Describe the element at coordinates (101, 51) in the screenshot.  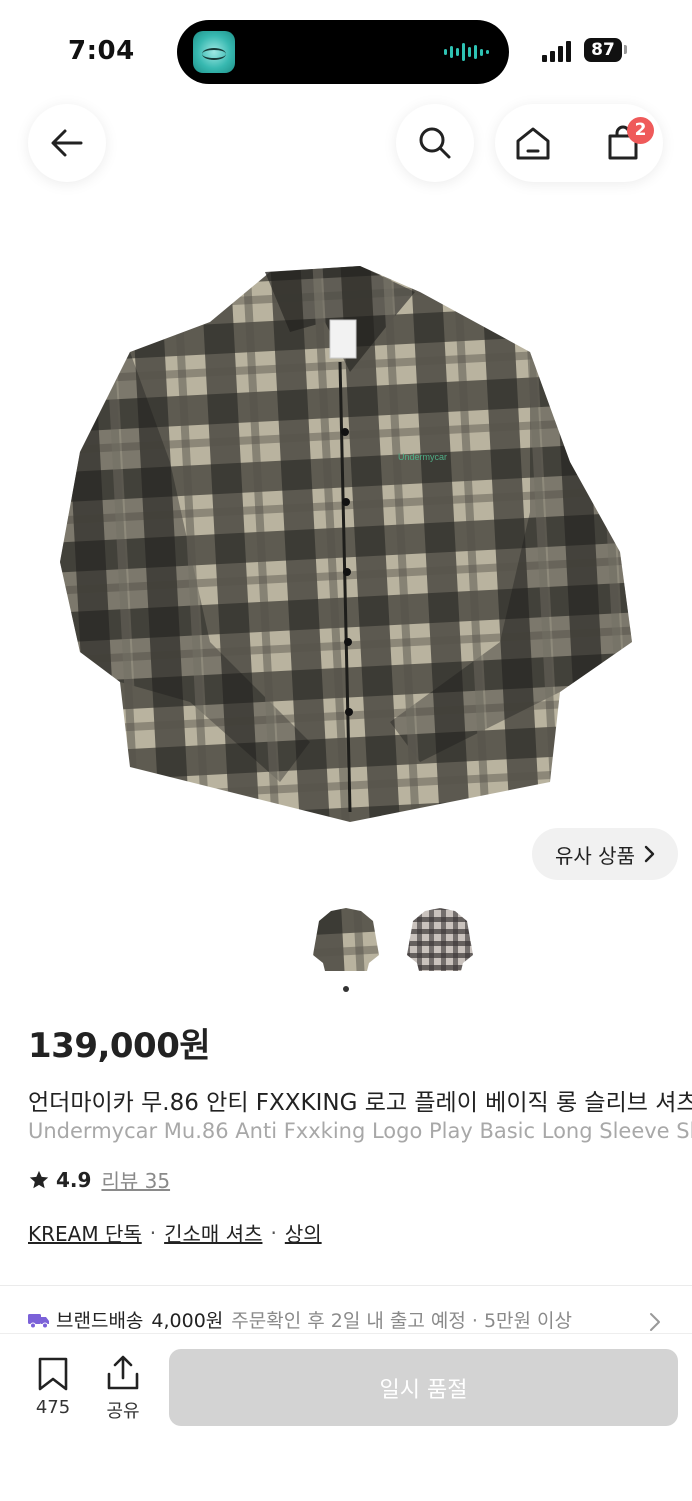
I see `status-time: 7:04` at that location.